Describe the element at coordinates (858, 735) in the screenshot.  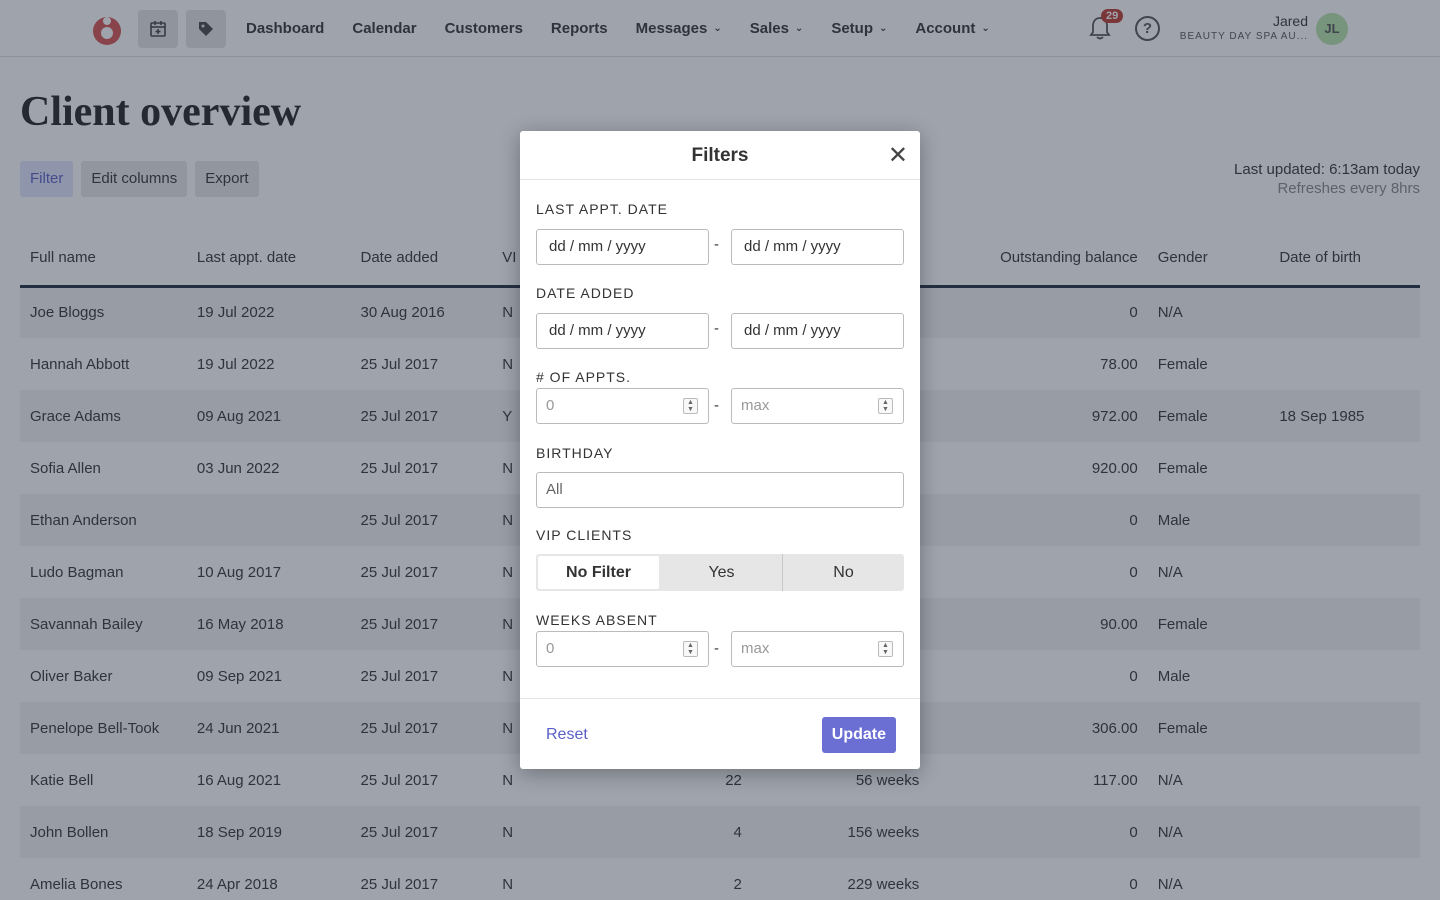
I see `update-button: Update` at that location.